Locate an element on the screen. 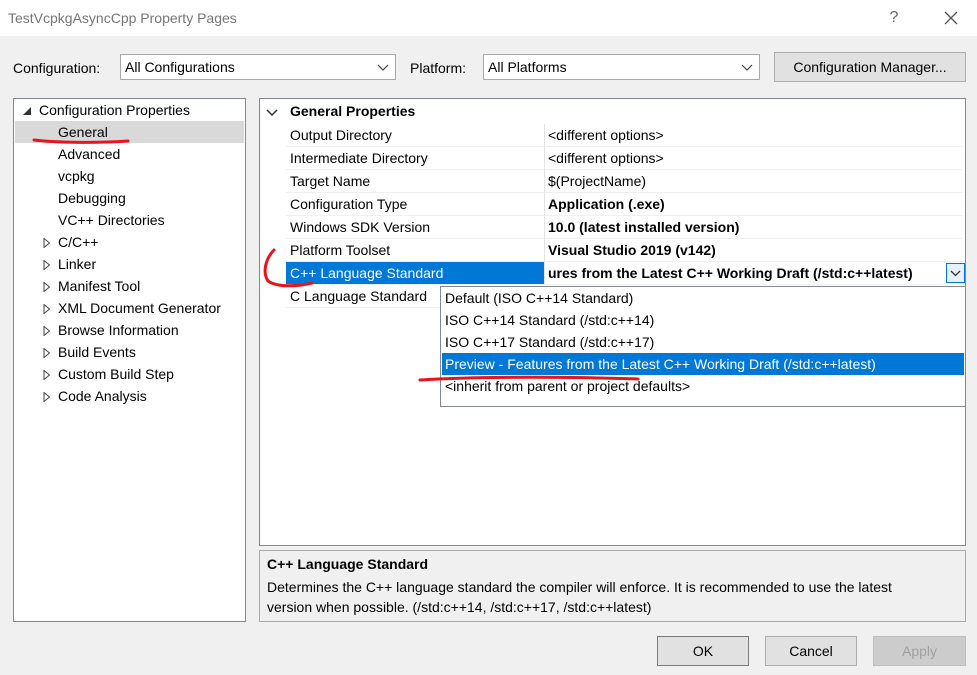 The width and height of the screenshot is (977, 675). tree-item-advanced: Advanced is located at coordinates (89, 154).